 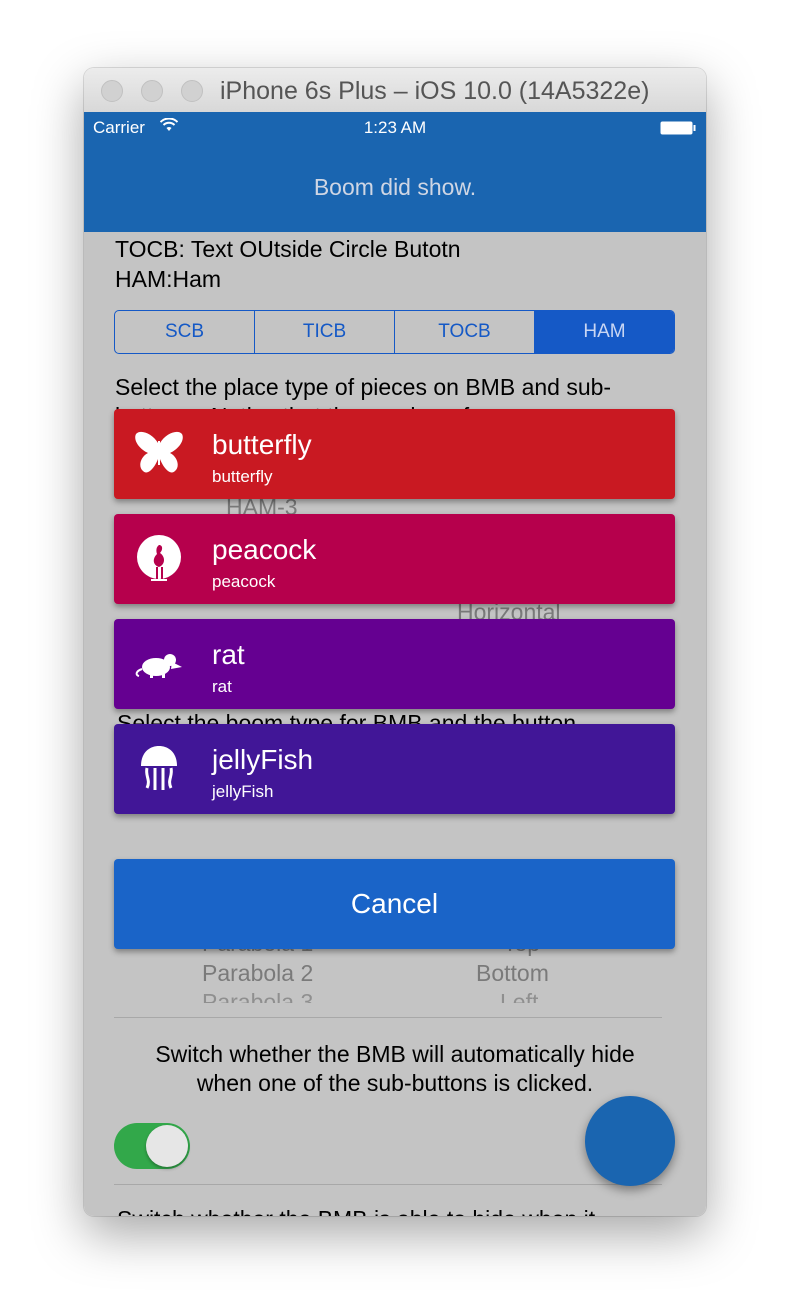 I want to click on close-window-button, so click(x=112, y=91).